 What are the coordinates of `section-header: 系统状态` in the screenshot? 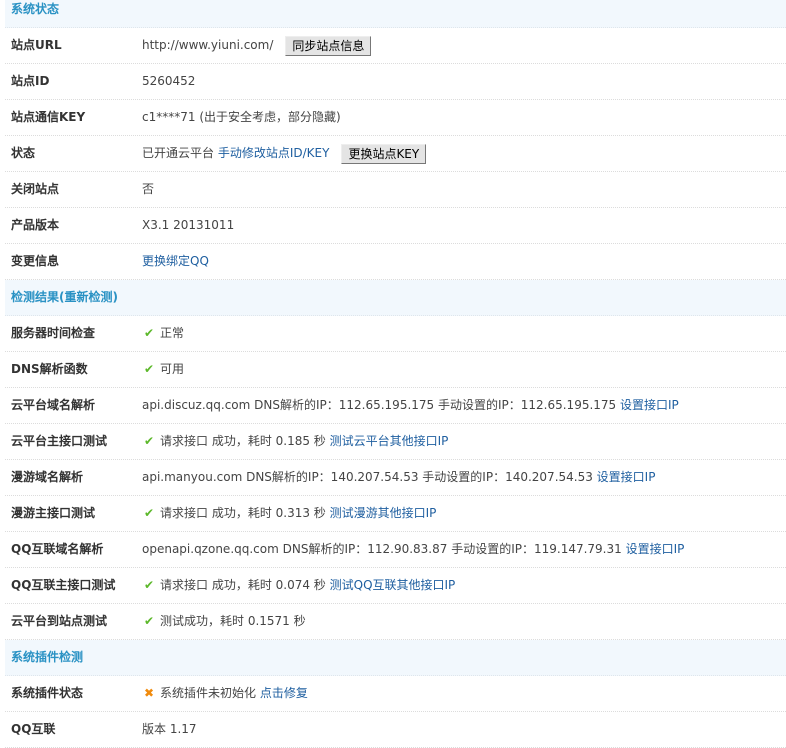 It's located at (395, 14).